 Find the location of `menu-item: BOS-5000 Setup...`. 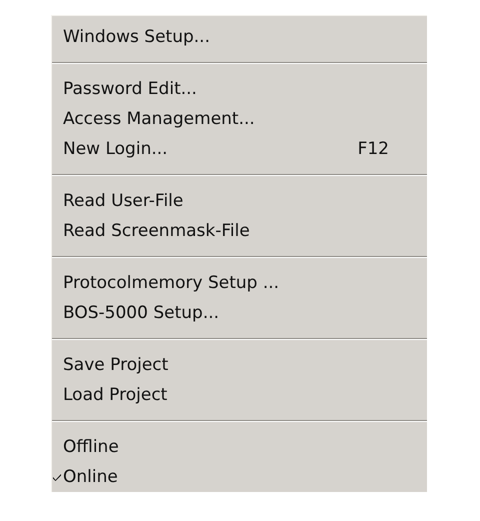

menu-item: BOS-5000 Setup... is located at coordinates (239, 313).